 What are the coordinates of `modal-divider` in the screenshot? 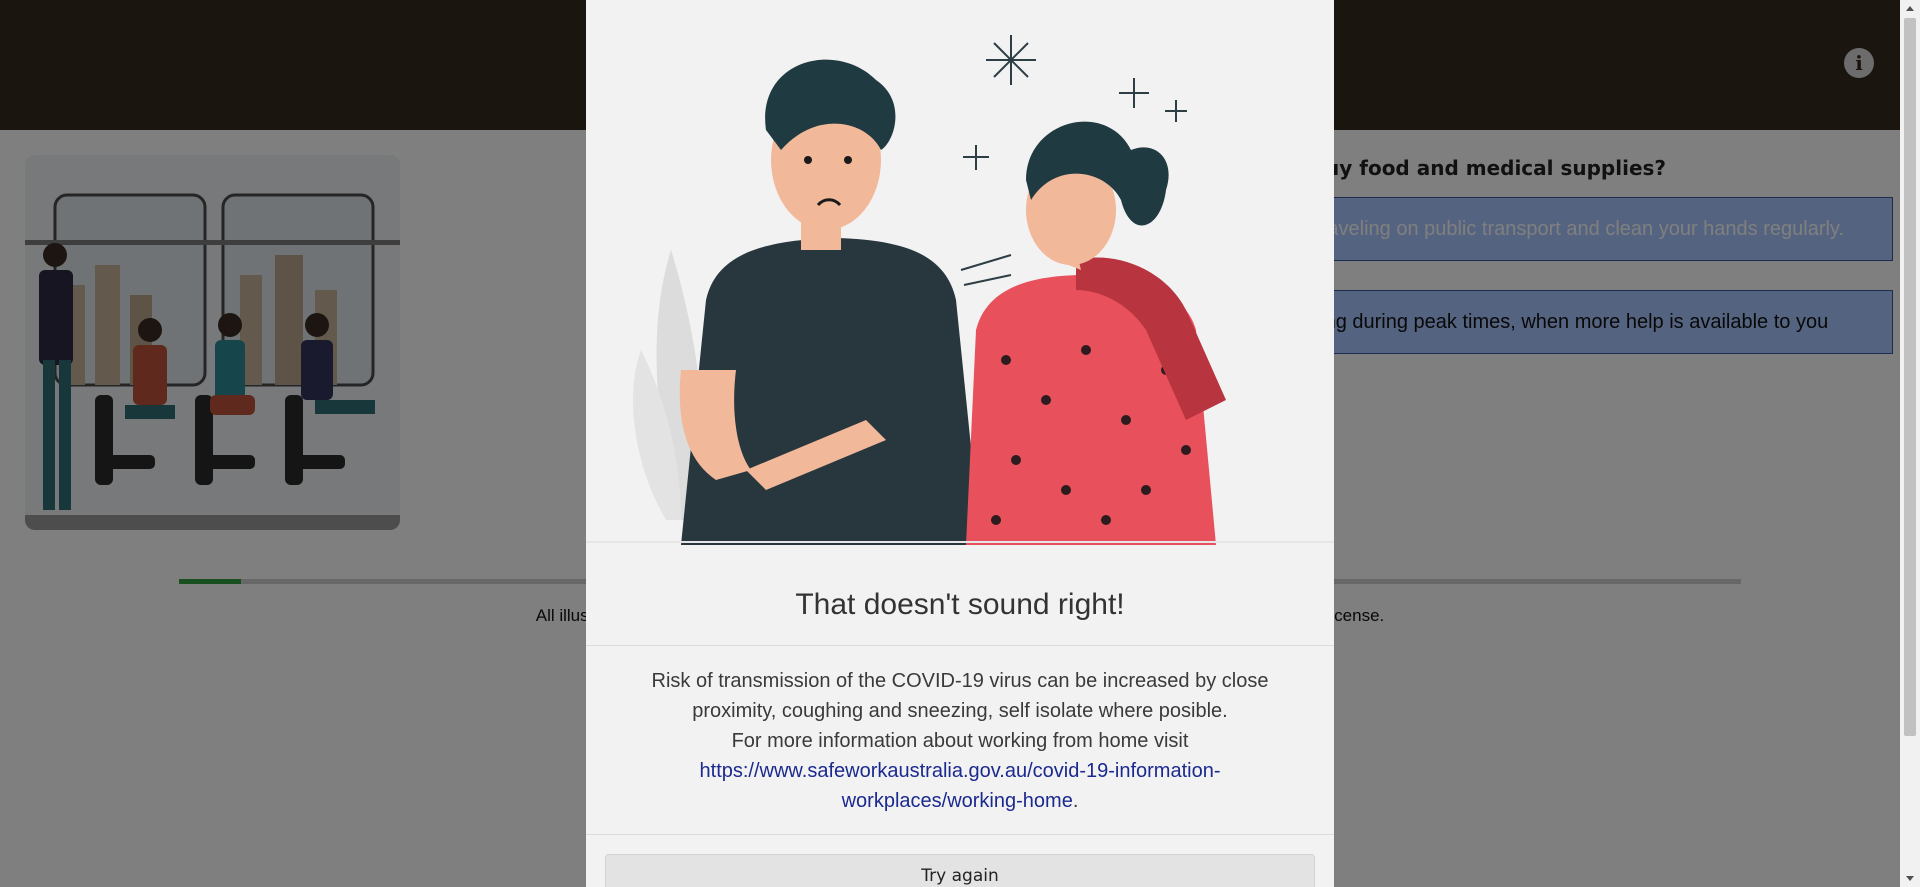 It's located at (960, 645).